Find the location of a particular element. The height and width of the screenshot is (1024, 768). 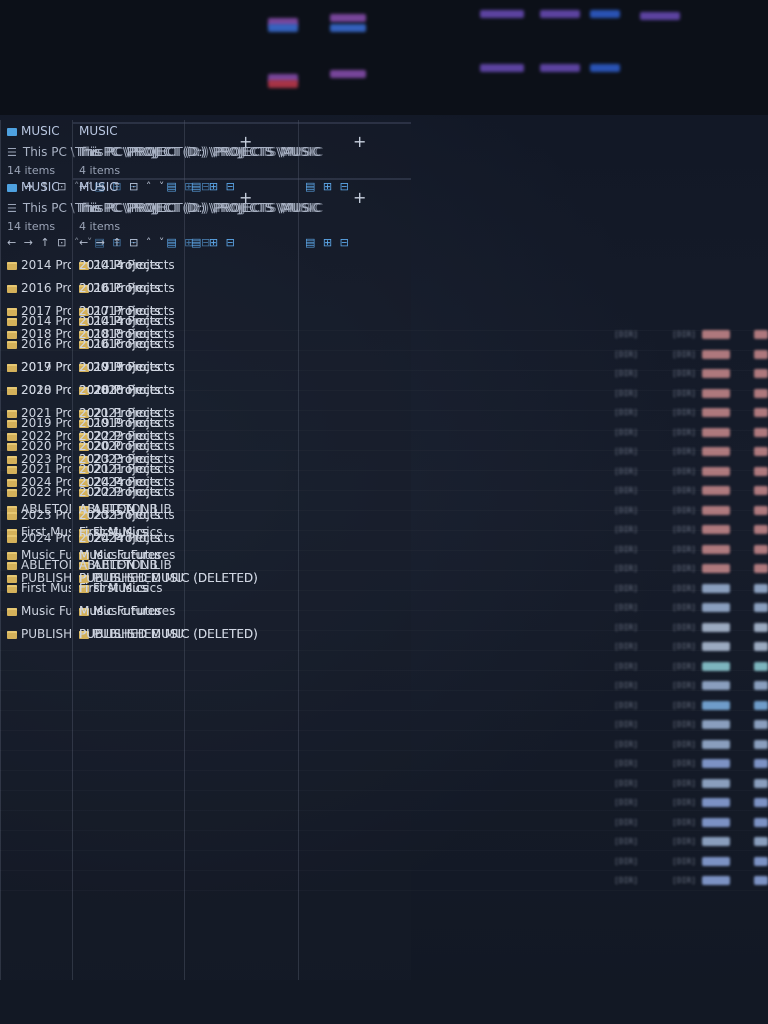

folder-name: 2014 Projects is located at coordinates (120, 321).